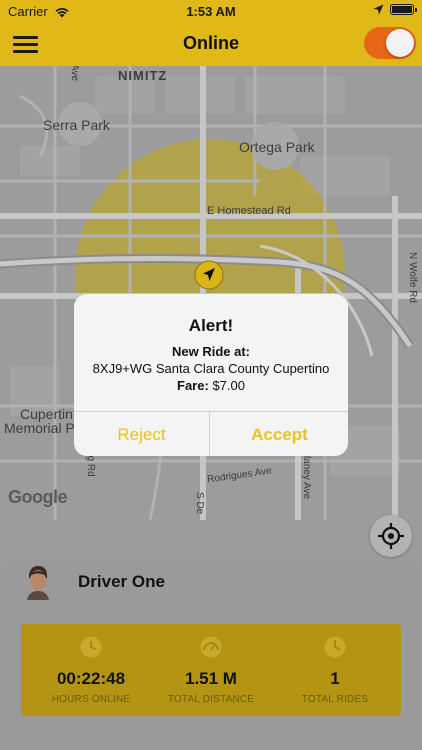 Image resolution: width=422 pixels, height=750 pixels. What do you see at coordinates (25, 44) in the screenshot?
I see `hamburger-menu-icon` at bounding box center [25, 44].